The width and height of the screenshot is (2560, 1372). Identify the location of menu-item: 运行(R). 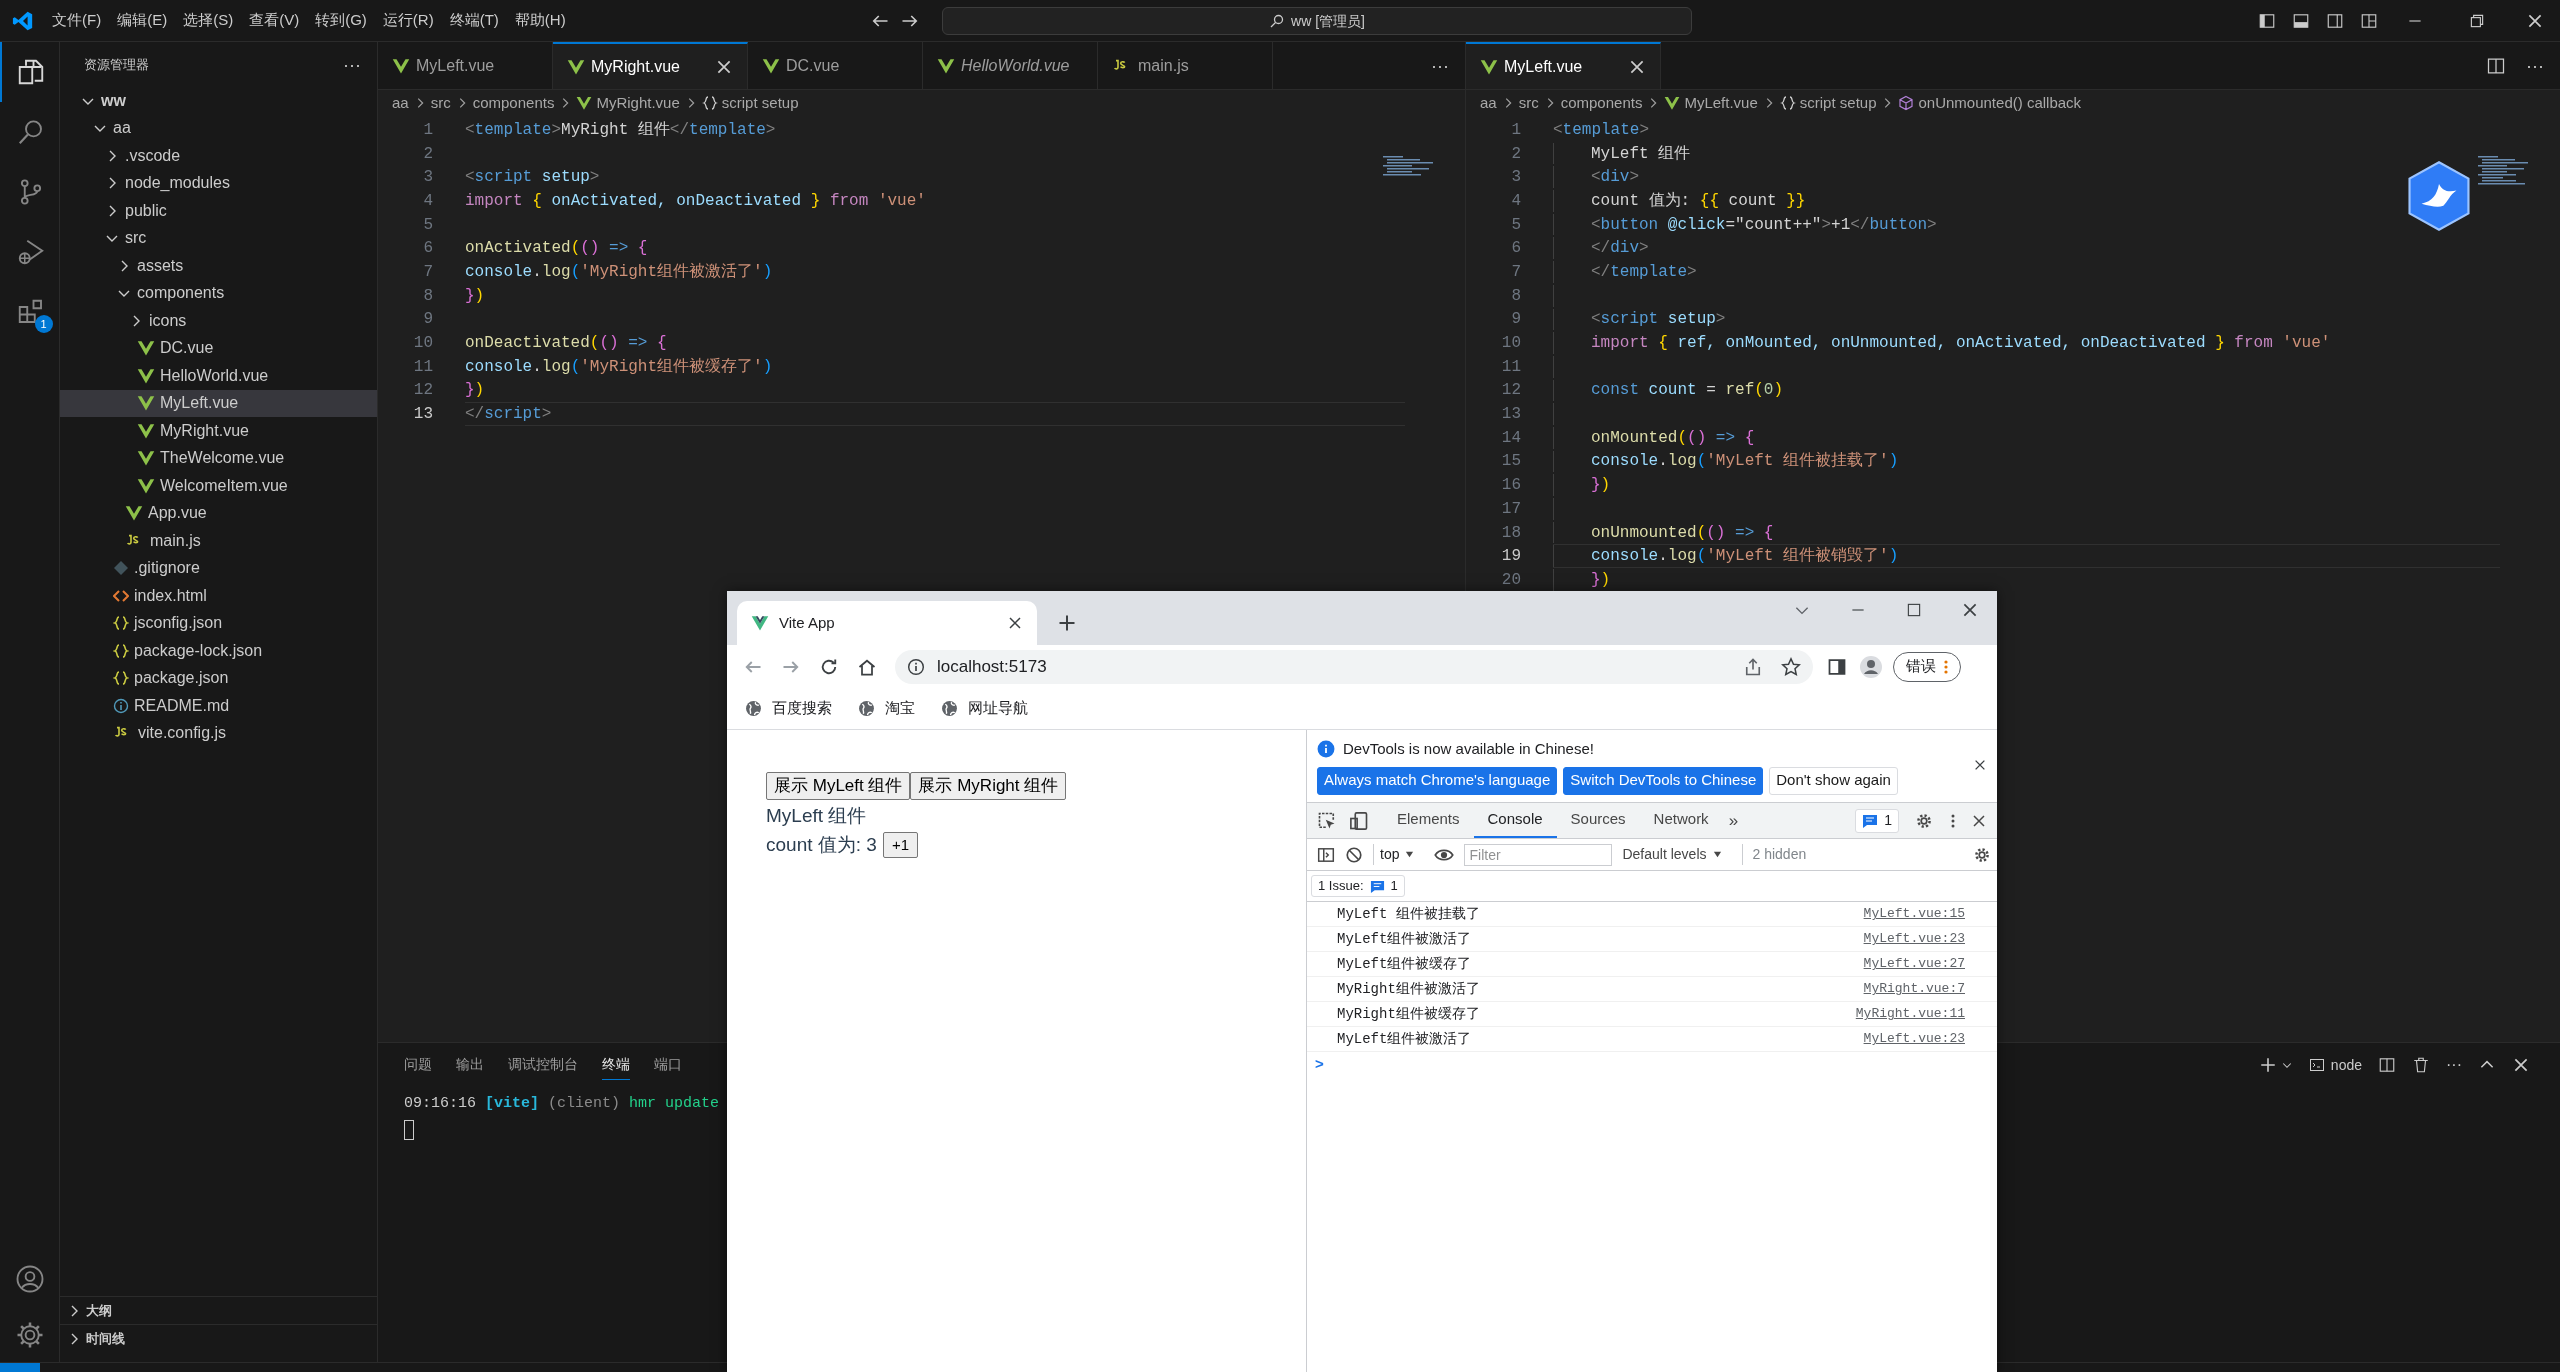
(408, 20).